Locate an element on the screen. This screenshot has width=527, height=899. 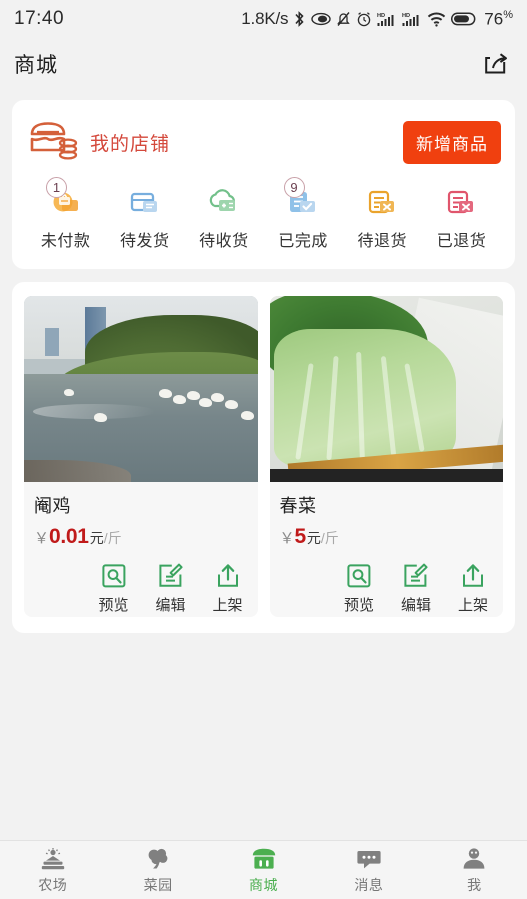
status-item-pending-return: 待退货 is located at coordinates (382, 218).